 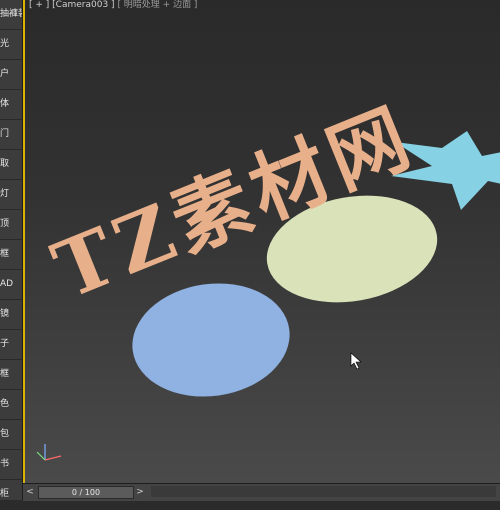 I want to click on timeline-track, so click(x=323, y=491).